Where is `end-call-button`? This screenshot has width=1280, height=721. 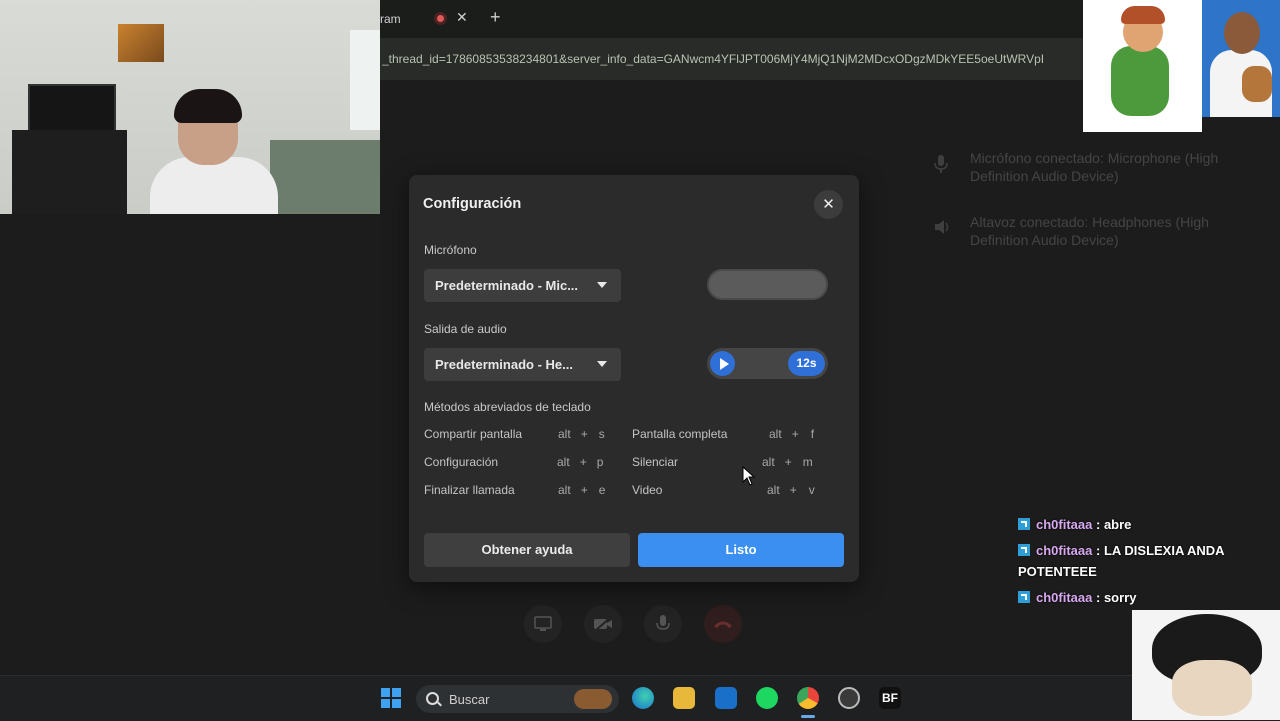
end-call-button is located at coordinates (723, 624).